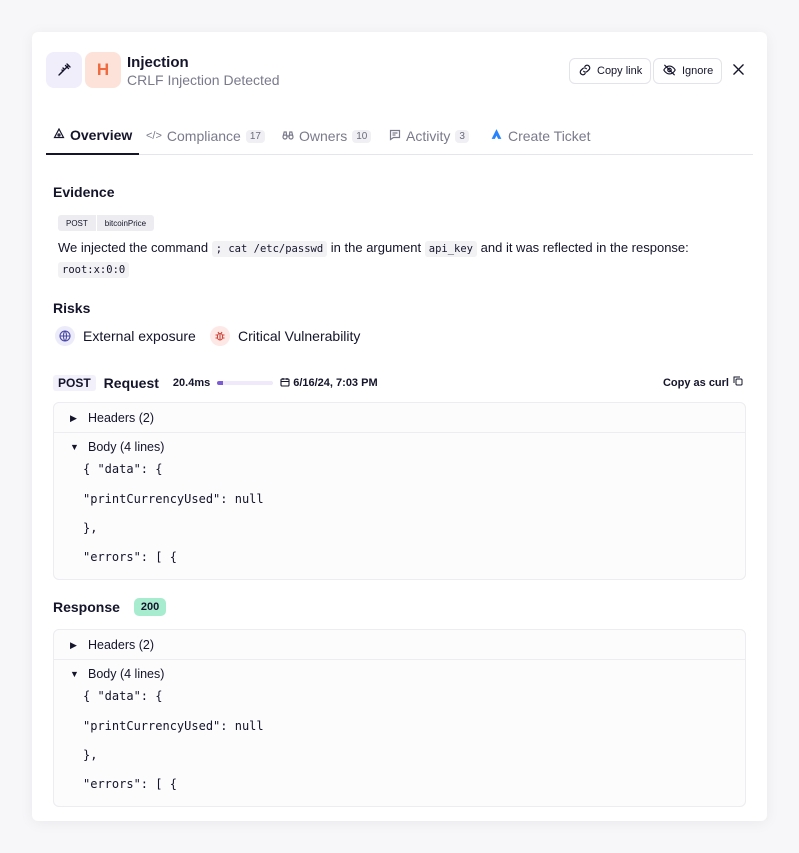  I want to click on request-date: 6/16/24, 7:03 PM, so click(329, 383).